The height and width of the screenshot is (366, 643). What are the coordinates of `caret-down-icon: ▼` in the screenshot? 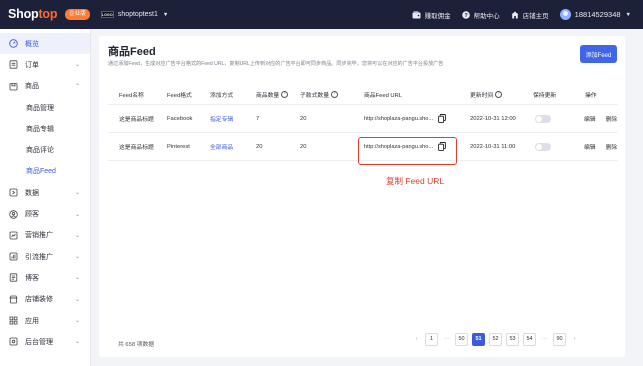 It's located at (628, 14).